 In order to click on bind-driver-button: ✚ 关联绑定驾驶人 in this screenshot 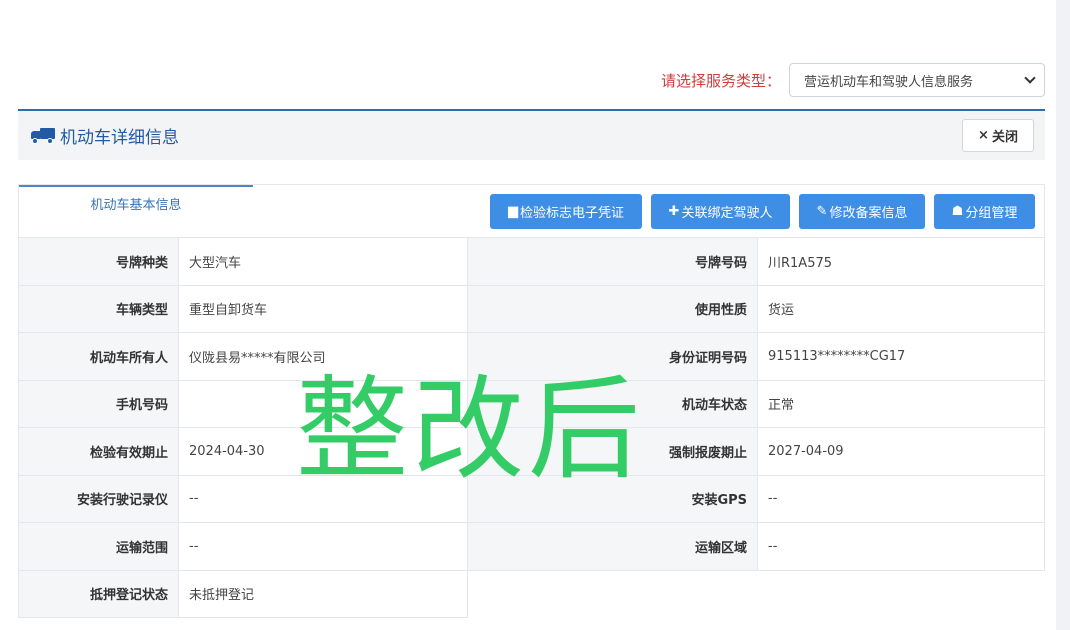, I will do `click(720, 211)`.